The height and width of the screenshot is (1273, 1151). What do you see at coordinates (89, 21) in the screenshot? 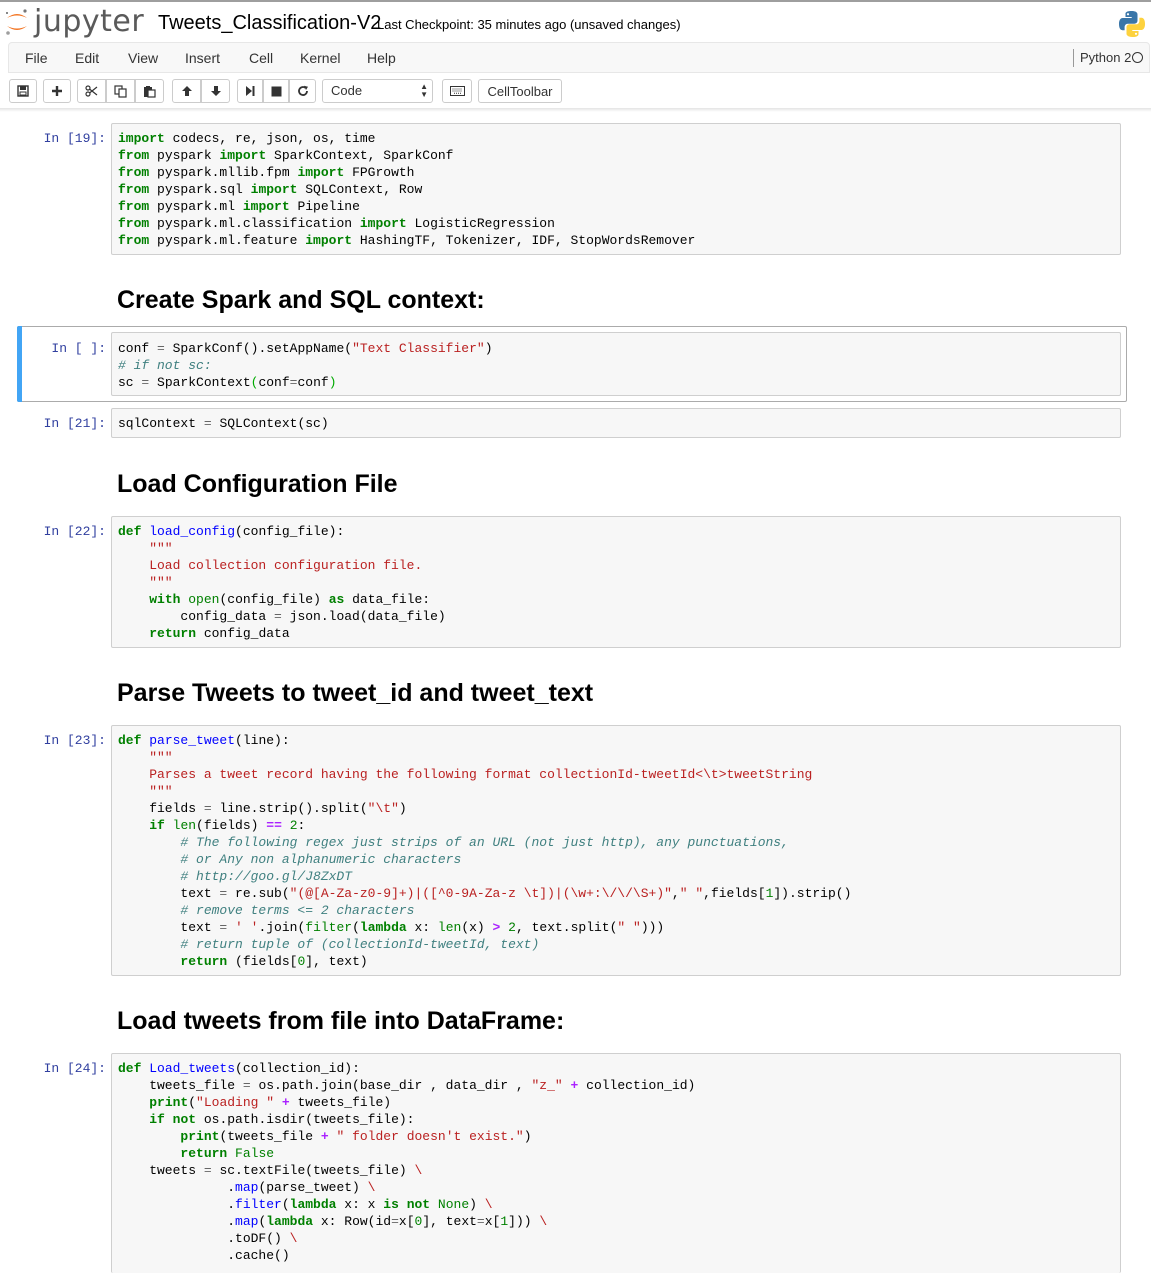
I see `jupyter-logo-text: jupyter` at bounding box center [89, 21].